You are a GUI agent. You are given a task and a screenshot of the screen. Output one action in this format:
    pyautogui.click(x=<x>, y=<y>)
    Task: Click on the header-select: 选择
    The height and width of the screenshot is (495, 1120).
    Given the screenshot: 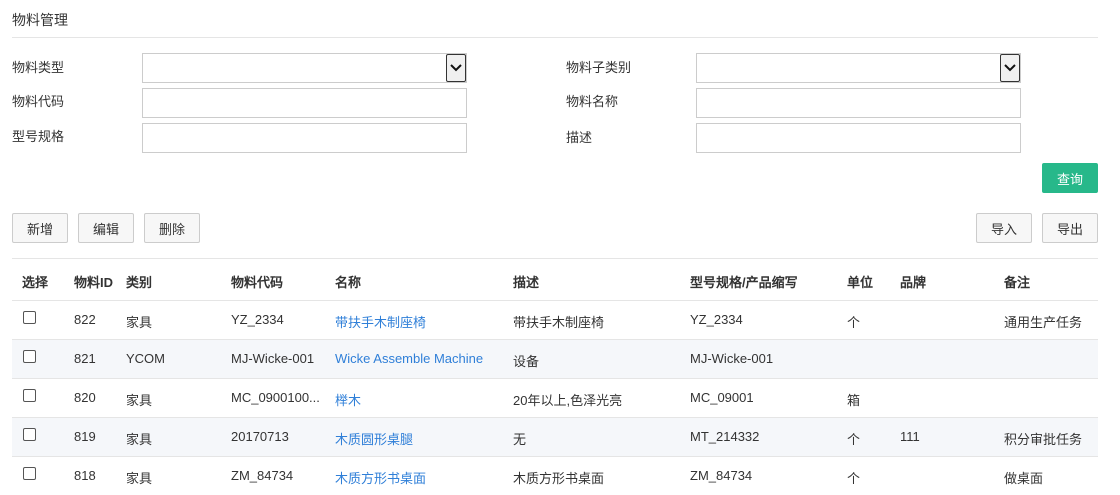 What is the action you would take?
    pyautogui.click(x=35, y=282)
    